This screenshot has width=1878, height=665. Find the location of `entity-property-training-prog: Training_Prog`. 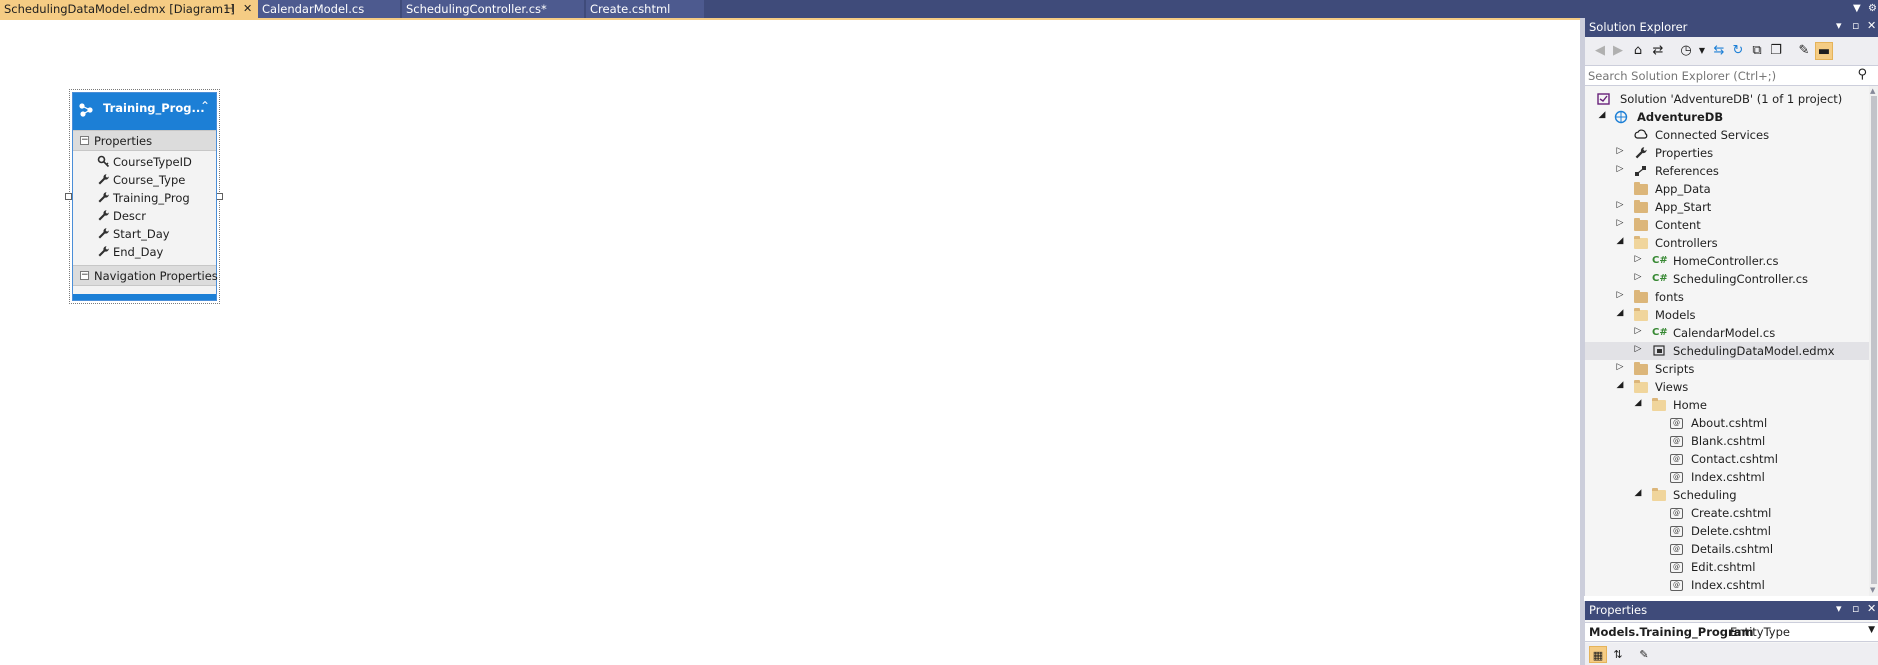

entity-property-training-prog: Training_Prog is located at coordinates (144, 198).